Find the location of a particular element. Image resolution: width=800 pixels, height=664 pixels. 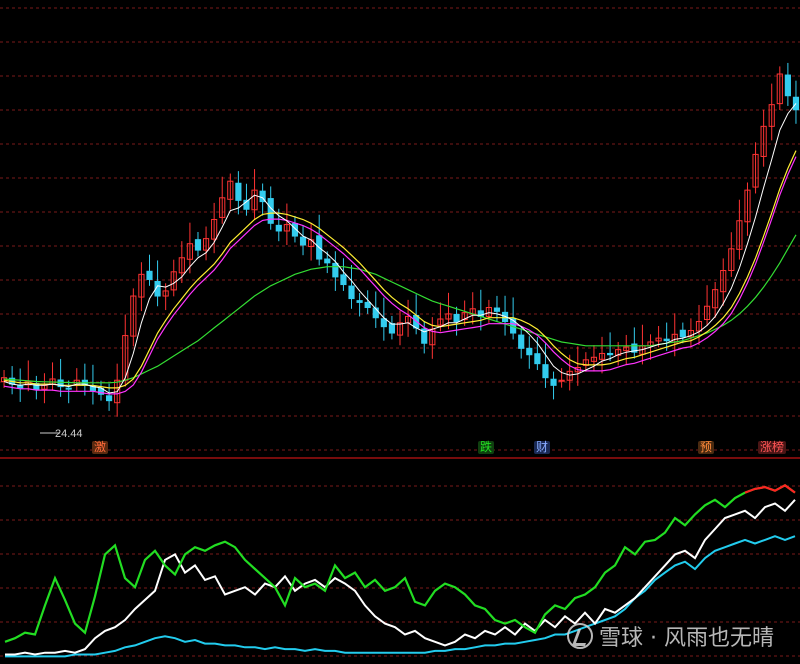

watermark: 雪球 · 风雨也无晴 is located at coordinates (670, 636).